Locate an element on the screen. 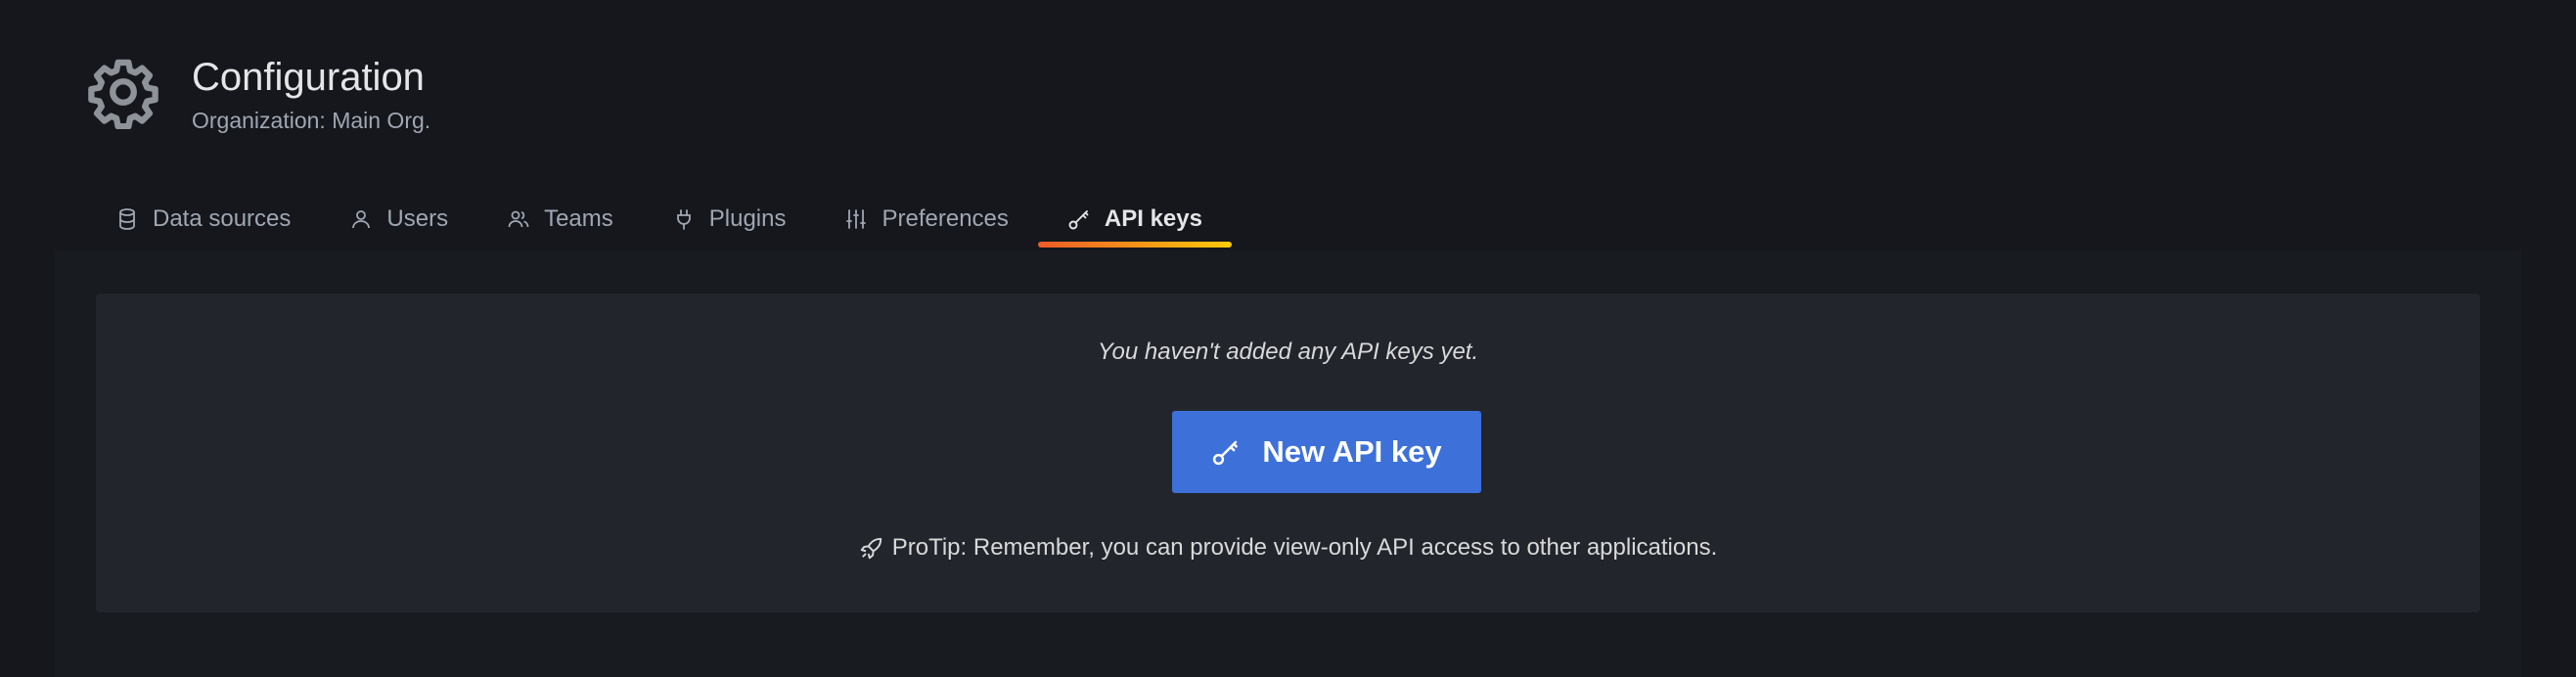 The image size is (2576, 677). tab-label: Data sources is located at coordinates (222, 218).